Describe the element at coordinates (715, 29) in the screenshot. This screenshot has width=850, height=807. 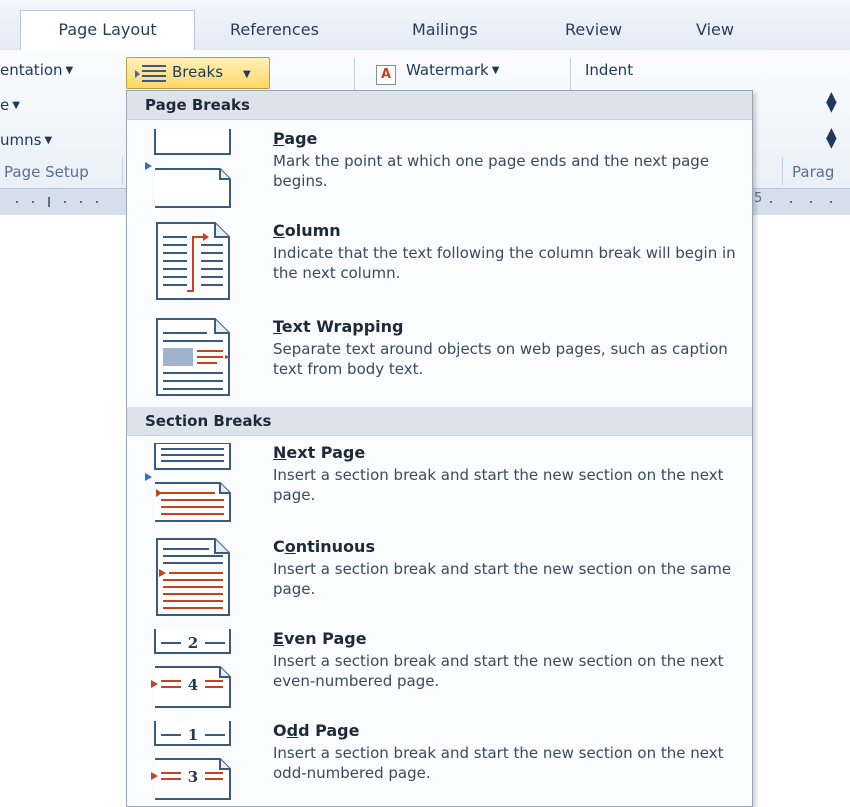
I see `tab-view: View` at that location.